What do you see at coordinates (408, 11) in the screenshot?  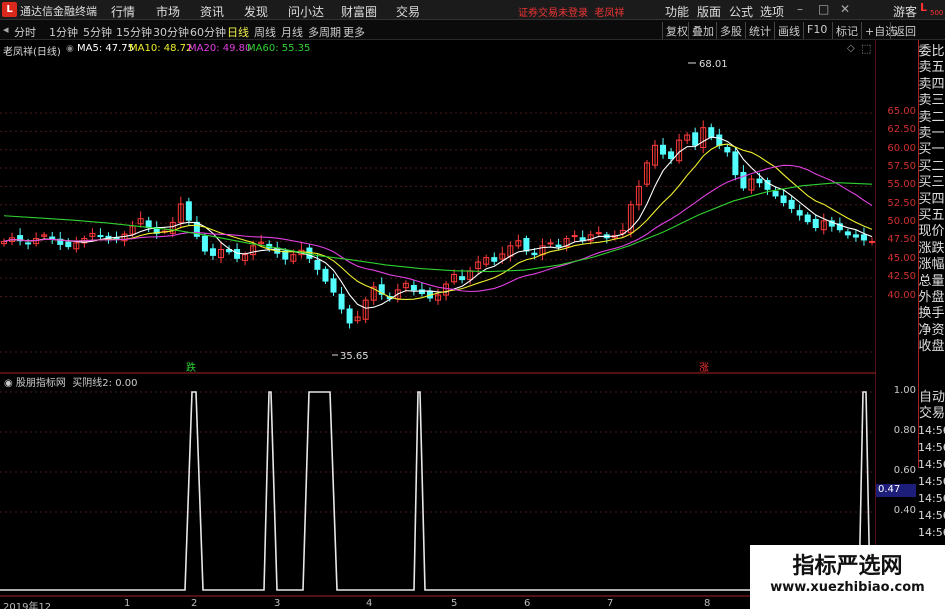 I see `menu-trade: 交易` at bounding box center [408, 11].